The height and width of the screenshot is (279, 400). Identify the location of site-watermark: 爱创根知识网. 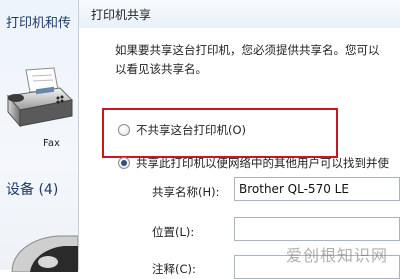
(336, 255).